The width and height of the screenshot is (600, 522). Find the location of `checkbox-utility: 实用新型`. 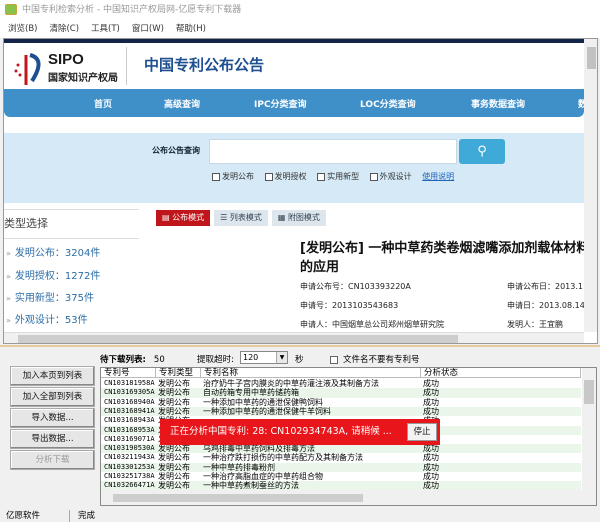

checkbox-utility: 实用新型 is located at coordinates (338, 176).